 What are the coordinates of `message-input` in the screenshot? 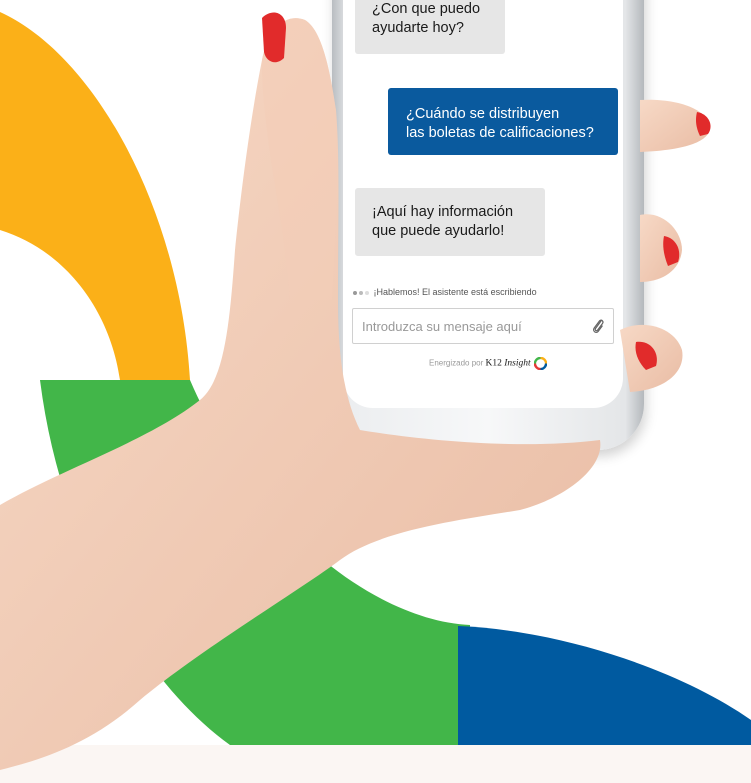 It's located at (465, 326).